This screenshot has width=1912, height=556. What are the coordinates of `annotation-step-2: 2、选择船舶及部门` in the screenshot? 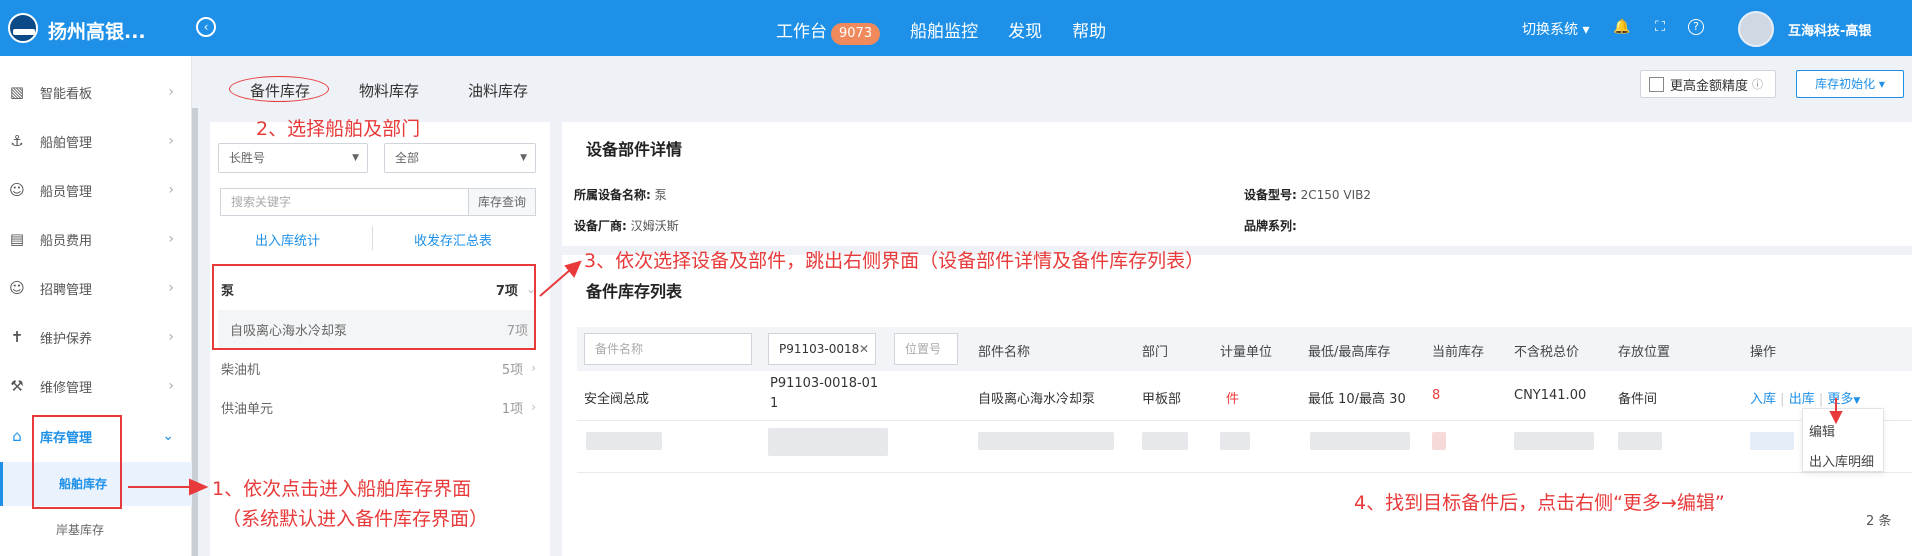 It's located at (338, 129).